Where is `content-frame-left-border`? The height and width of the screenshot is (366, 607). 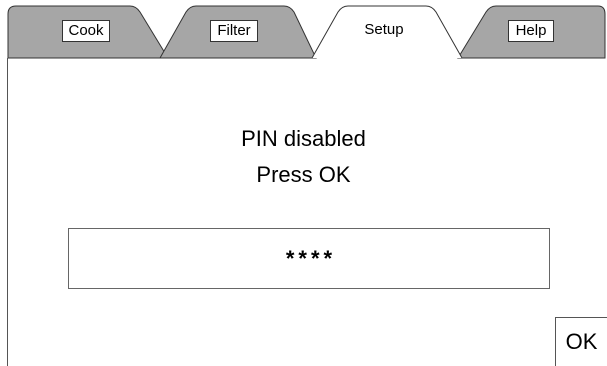 content-frame-left-border is located at coordinates (7, 212).